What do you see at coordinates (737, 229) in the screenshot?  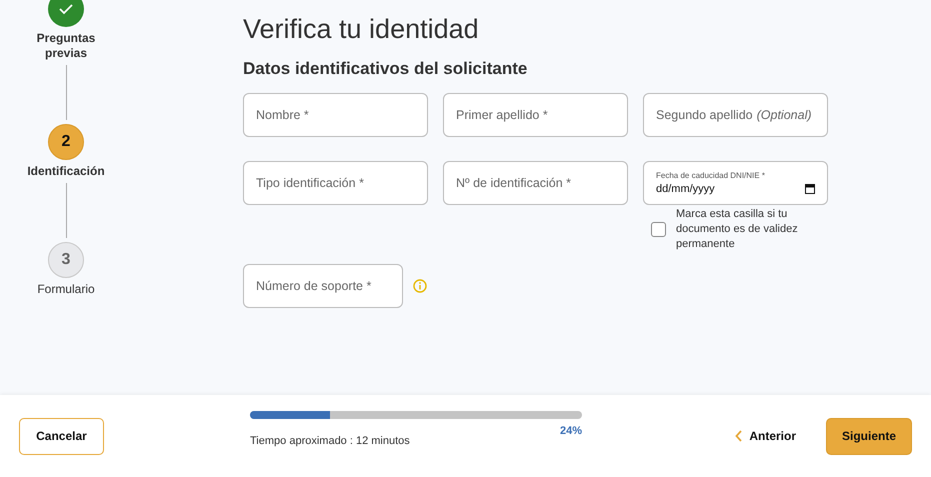 I see `checkbox-label: Marca esta casilla si tu documento es de validez permanente` at bounding box center [737, 229].